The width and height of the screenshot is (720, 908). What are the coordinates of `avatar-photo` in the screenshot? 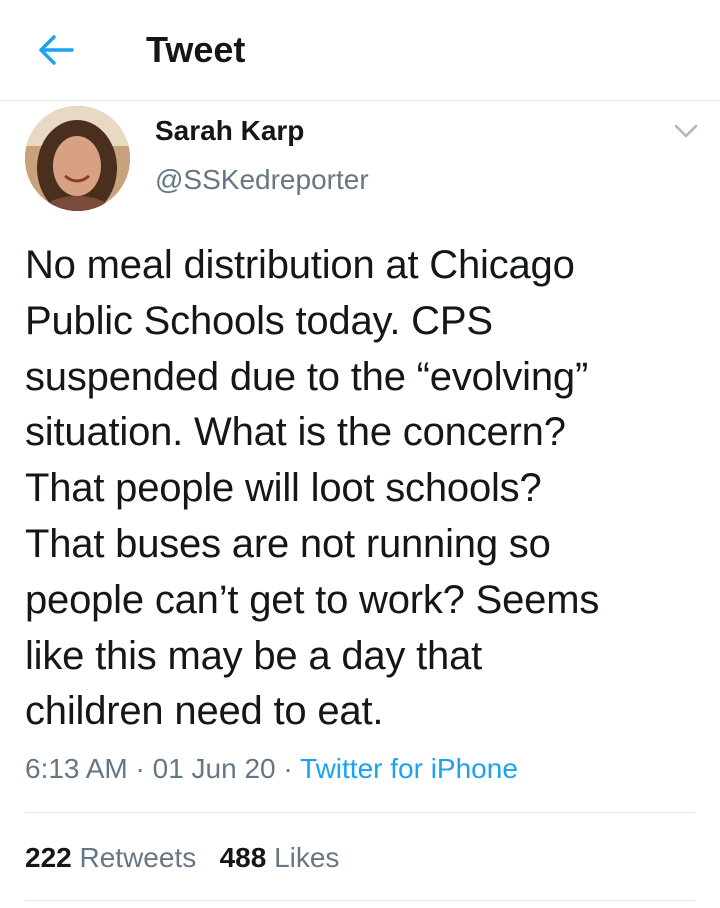 It's located at (77, 158).